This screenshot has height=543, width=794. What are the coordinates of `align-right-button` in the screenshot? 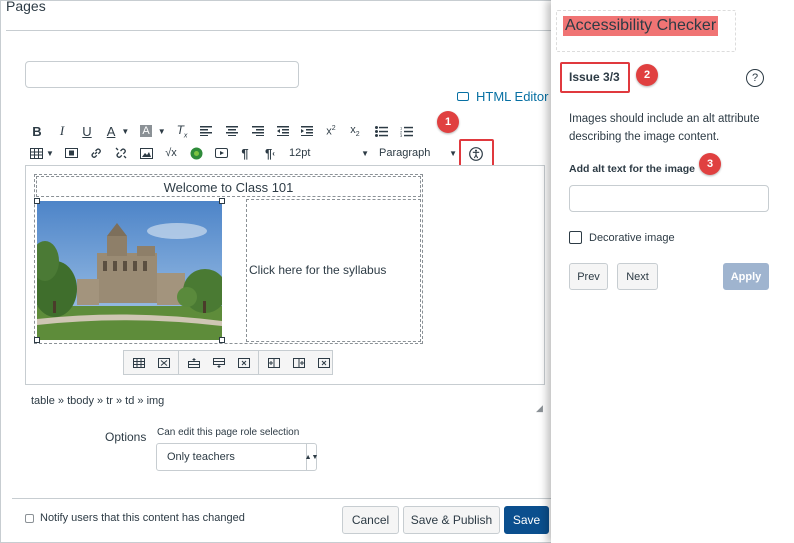 It's located at (258, 131).